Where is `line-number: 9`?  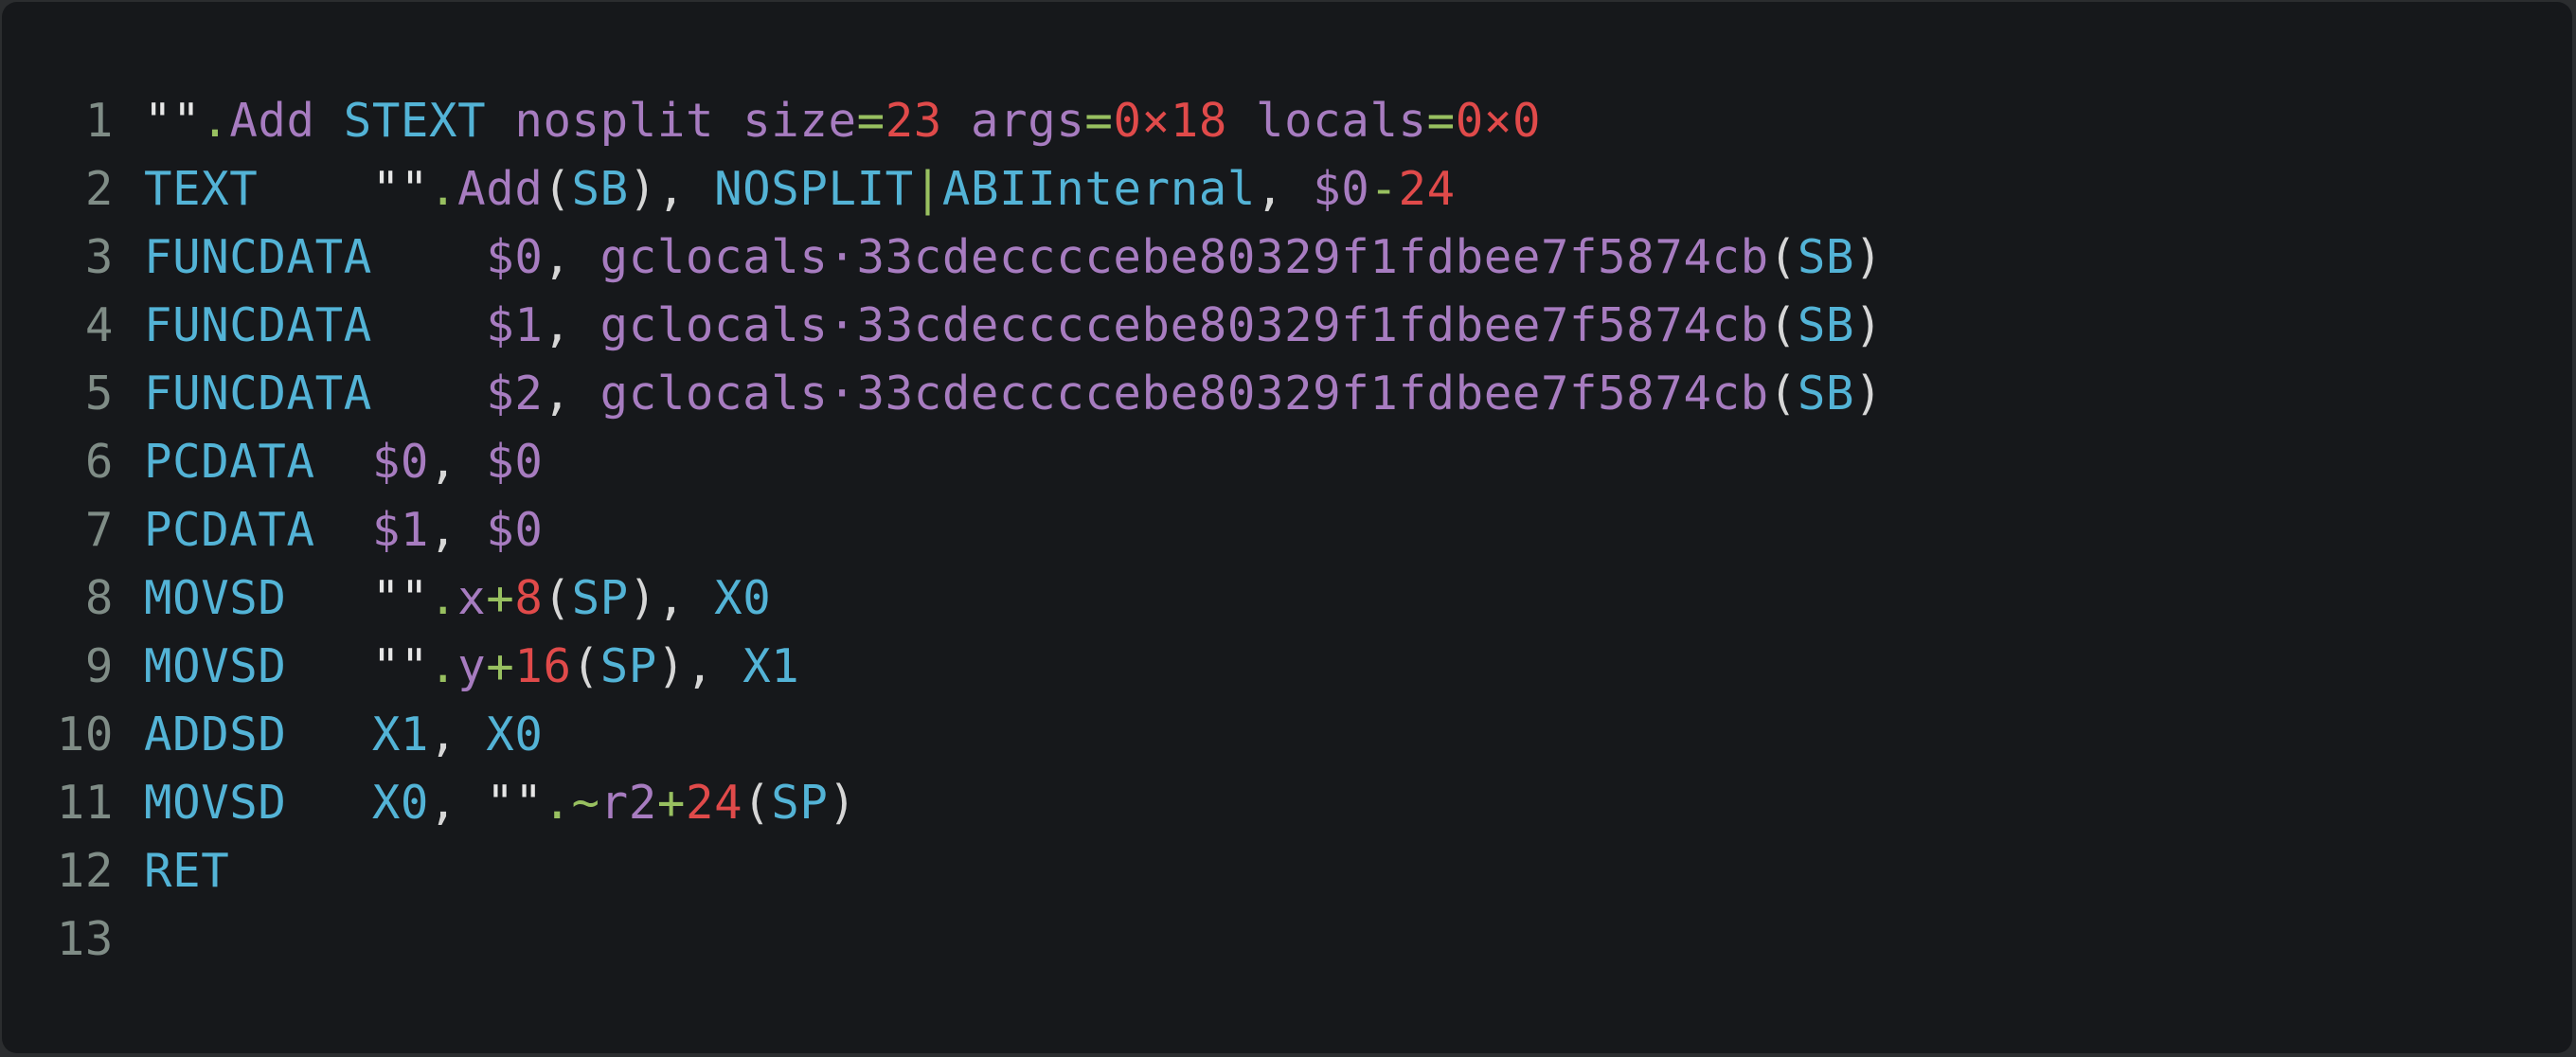 line-number: 9 is located at coordinates (99, 666).